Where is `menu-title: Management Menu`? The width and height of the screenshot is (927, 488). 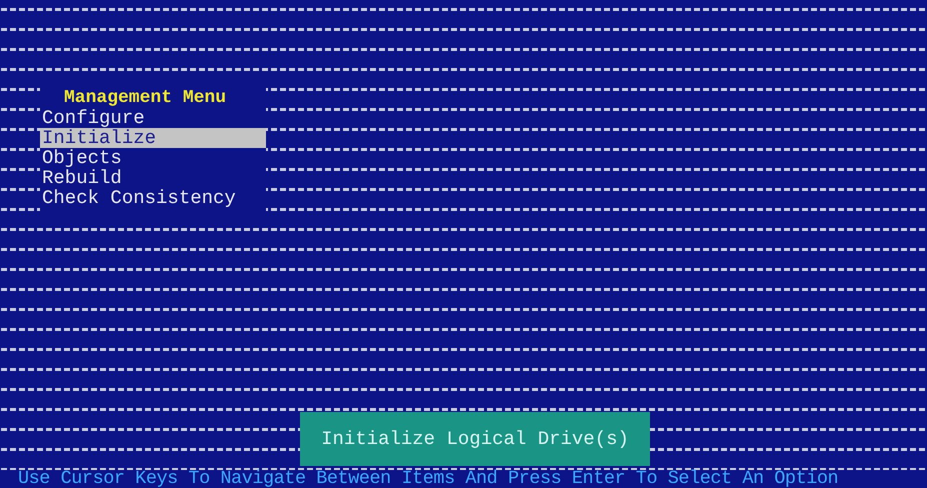 menu-title: Management Menu is located at coordinates (145, 98).